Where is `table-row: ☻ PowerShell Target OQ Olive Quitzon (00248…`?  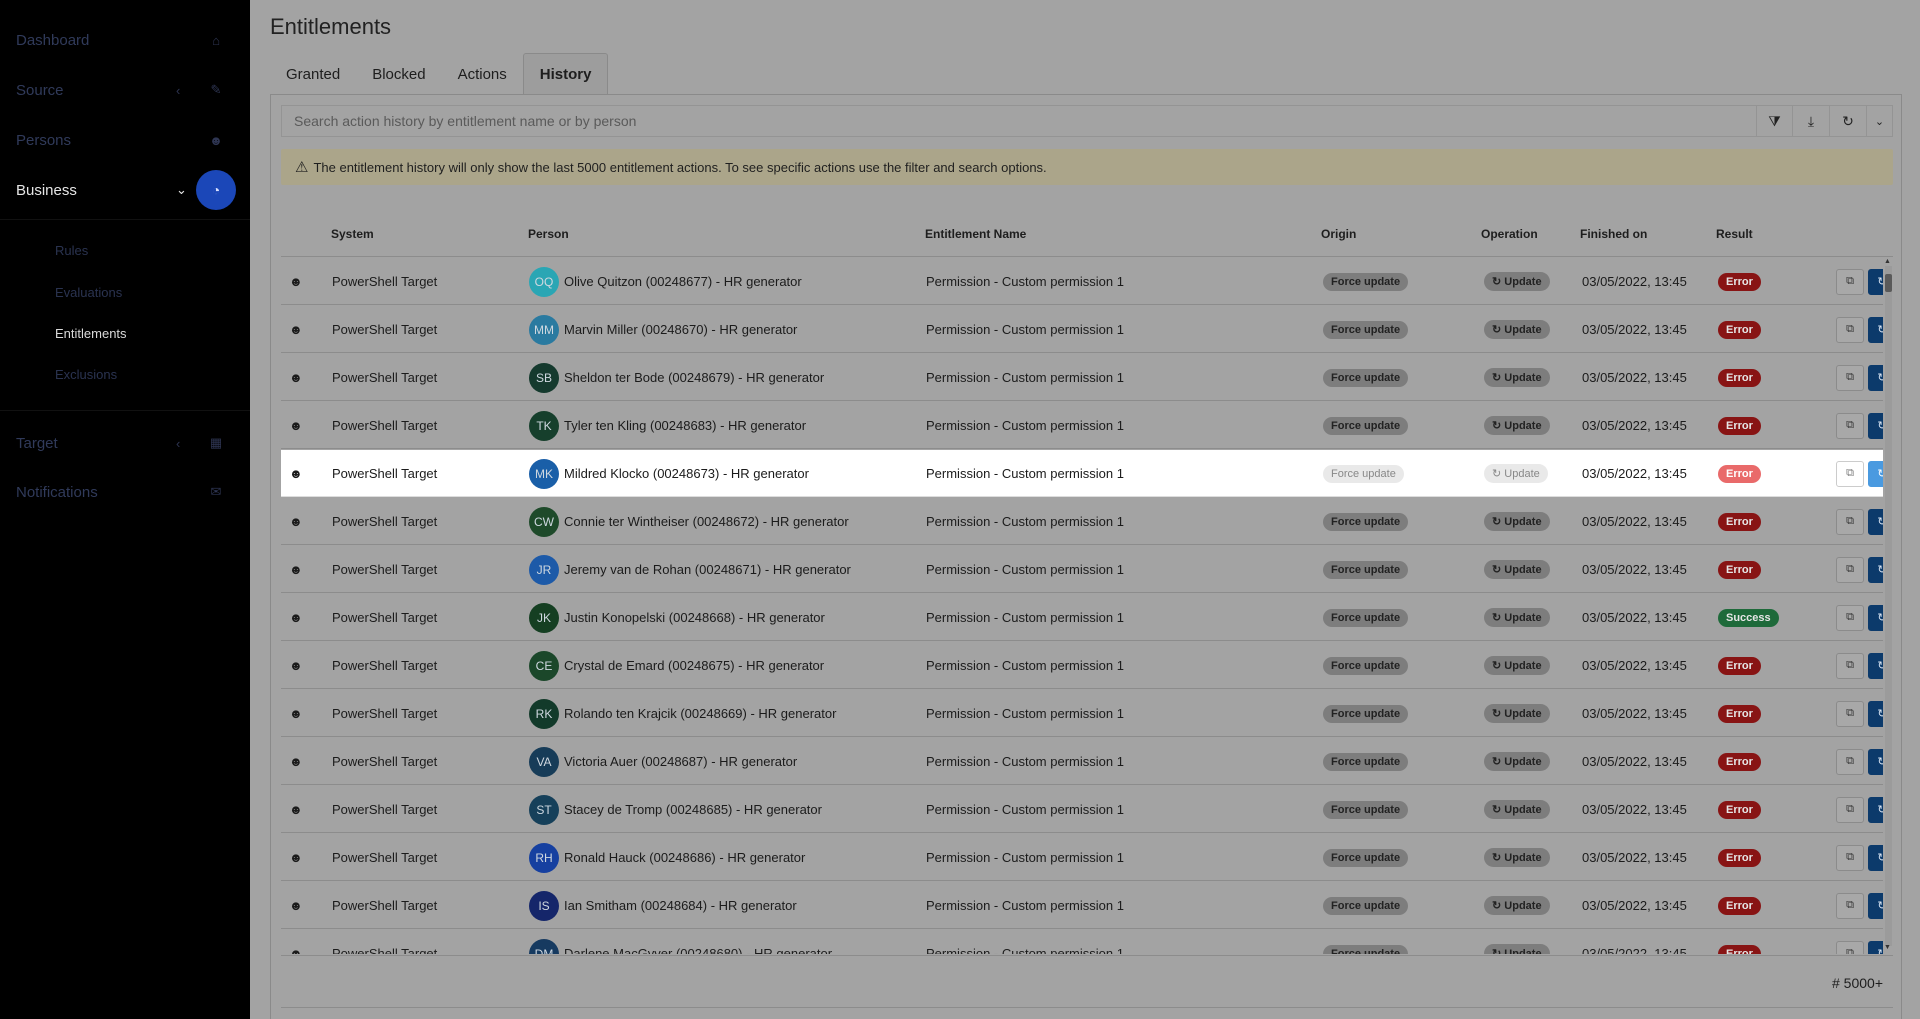 table-row: ☻ PowerShell Target OQ Olive Quitzon (00248… is located at coordinates (1082, 281).